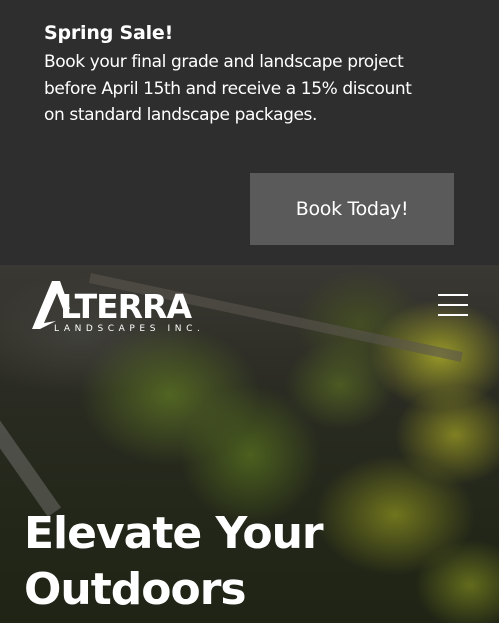 This screenshot has width=499, height=623. I want to click on alterra-logo-icon: LTERRA LANDSCAPES INC., so click(118, 307).